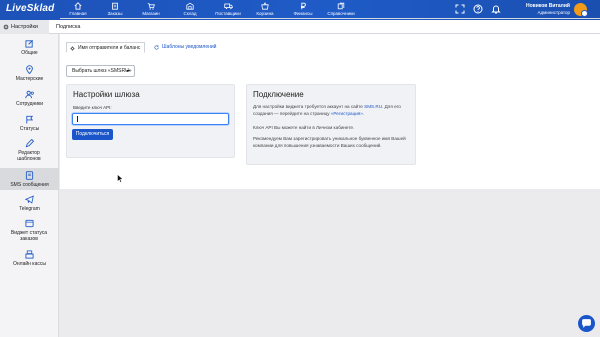 This screenshot has width=600, height=337. I want to click on nav-directories-label: Справочники, so click(341, 13).